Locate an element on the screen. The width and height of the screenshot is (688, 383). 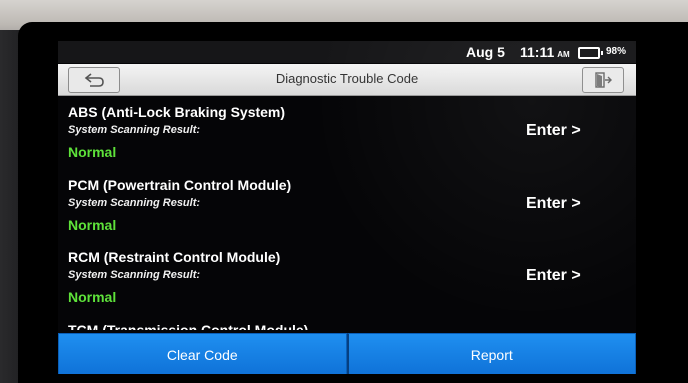
battery-icon is located at coordinates (590, 53).